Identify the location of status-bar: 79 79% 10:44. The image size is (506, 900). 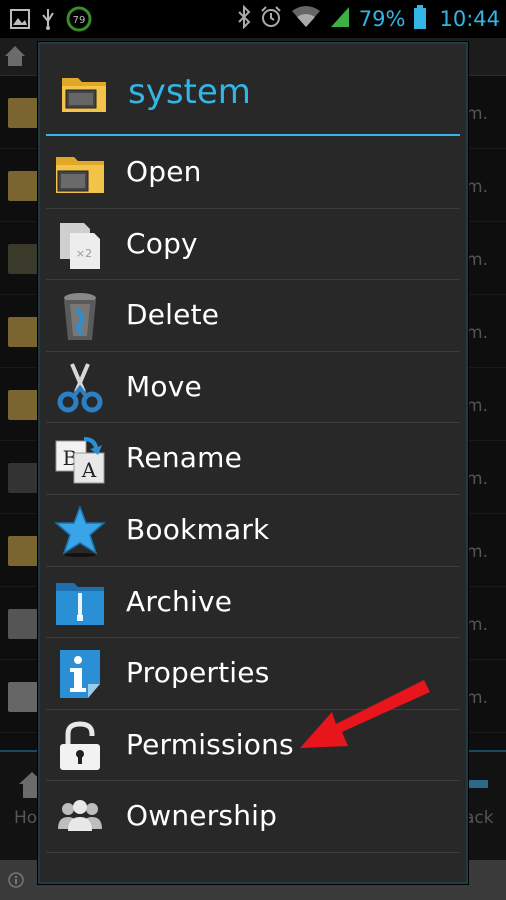
(253, 19).